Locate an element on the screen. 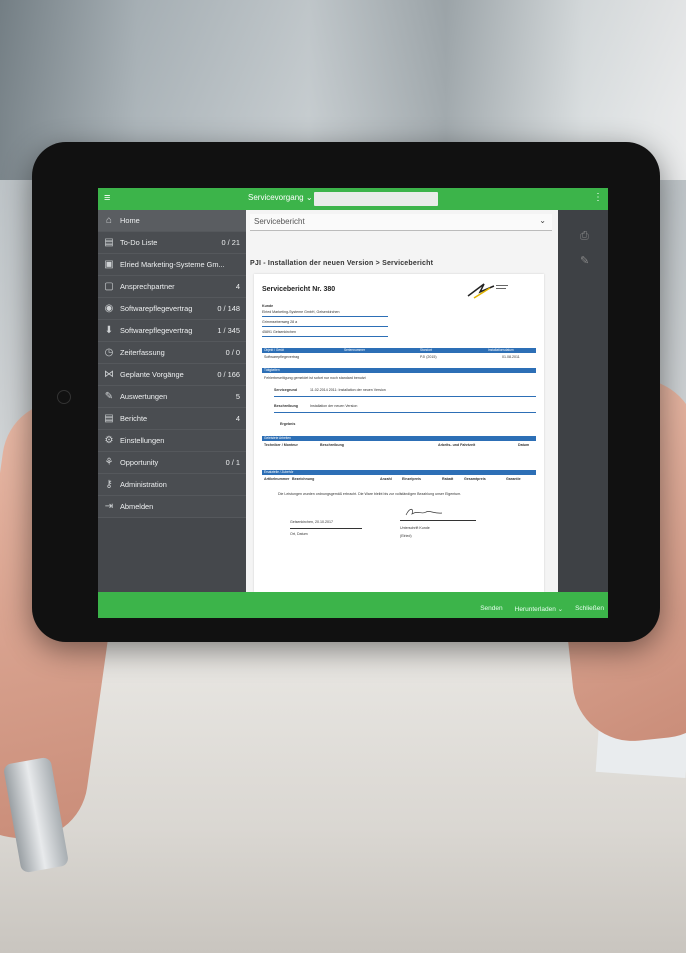 This screenshot has height=953, width=686. edit-icon: ✎ is located at coordinates (584, 260).